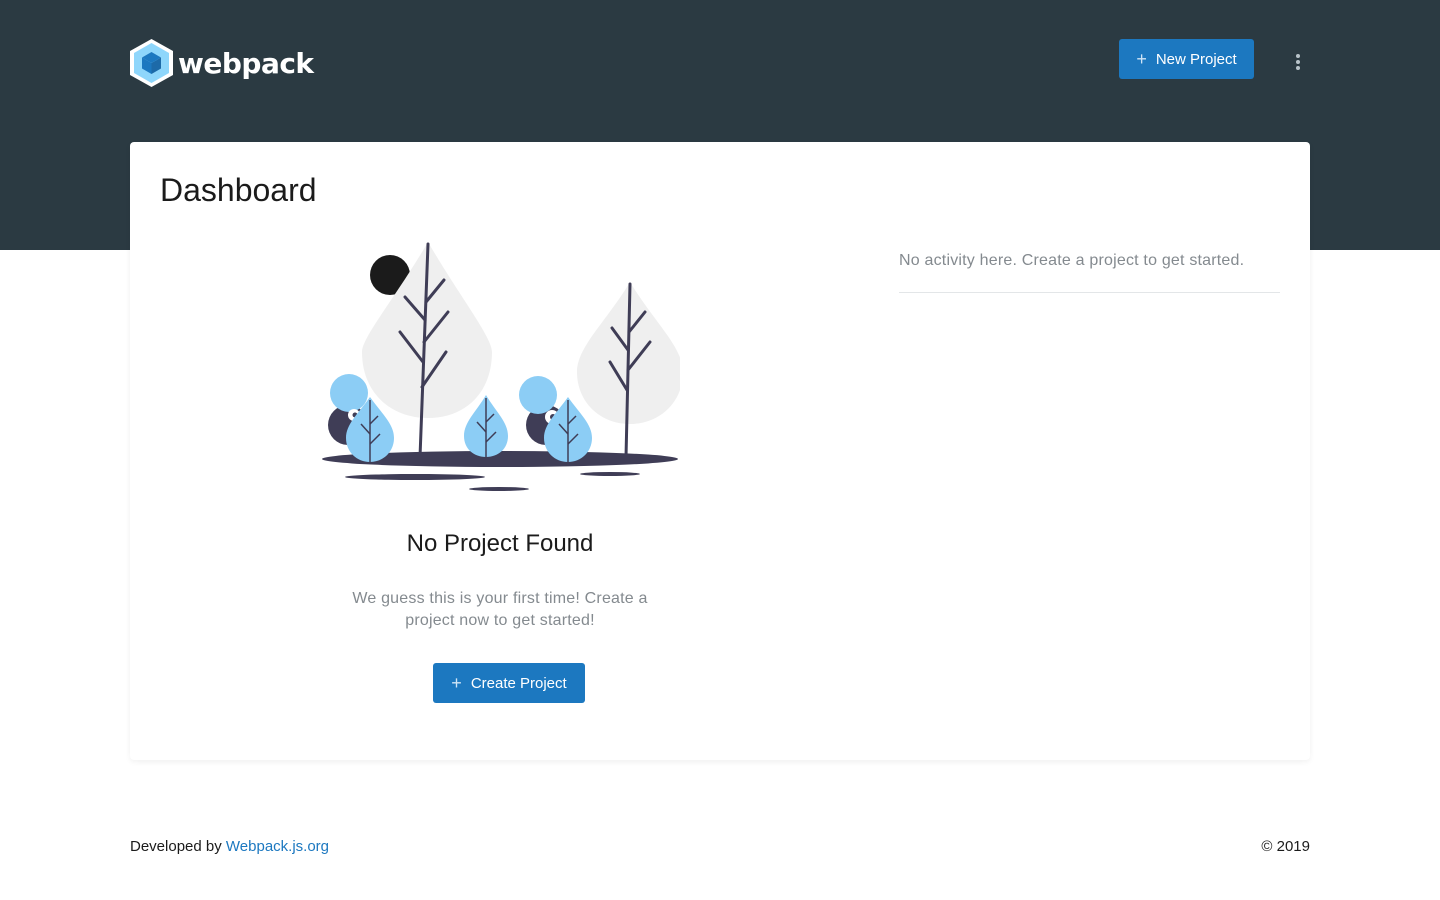  What do you see at coordinates (151, 63) in the screenshot?
I see `webpack-cube-icon` at bounding box center [151, 63].